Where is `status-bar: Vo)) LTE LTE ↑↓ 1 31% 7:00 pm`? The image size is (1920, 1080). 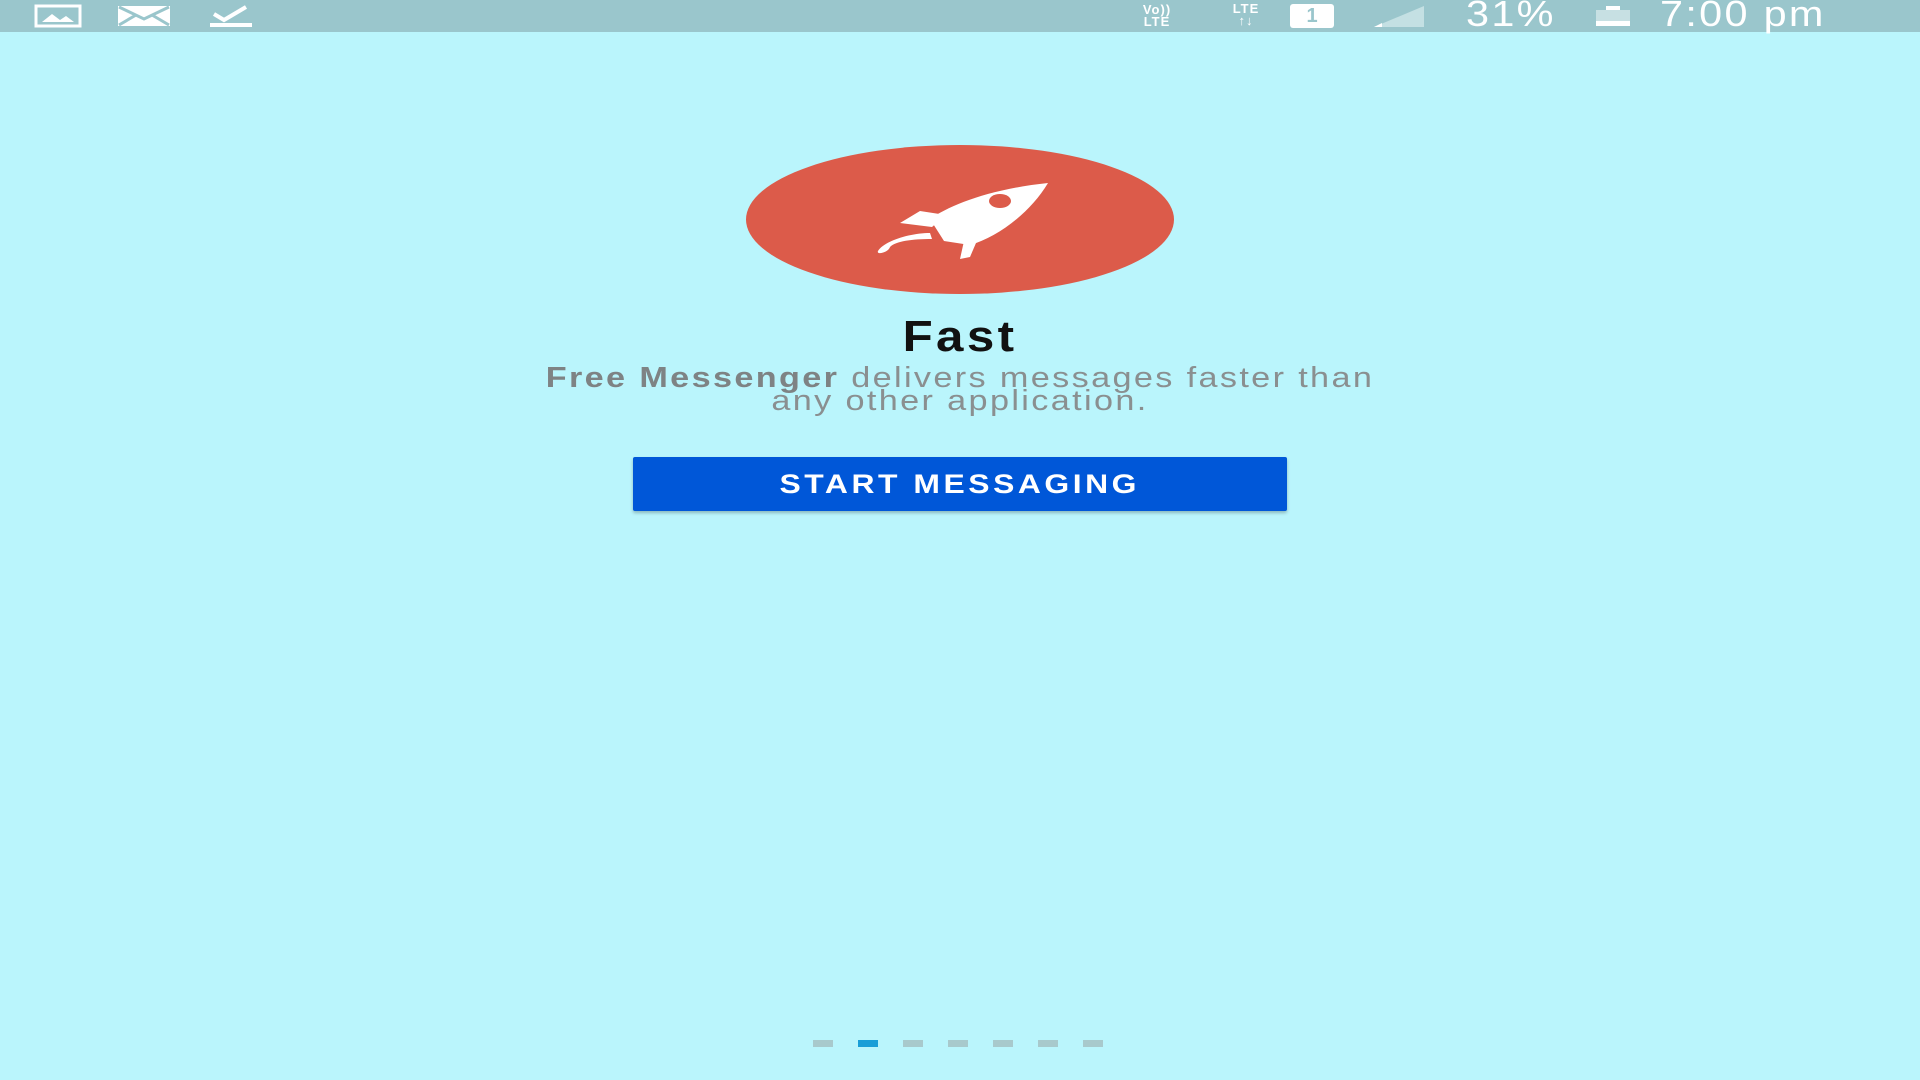
status-bar: Vo)) LTE LTE ↑↓ 1 31% 7:00 pm is located at coordinates (960, 16).